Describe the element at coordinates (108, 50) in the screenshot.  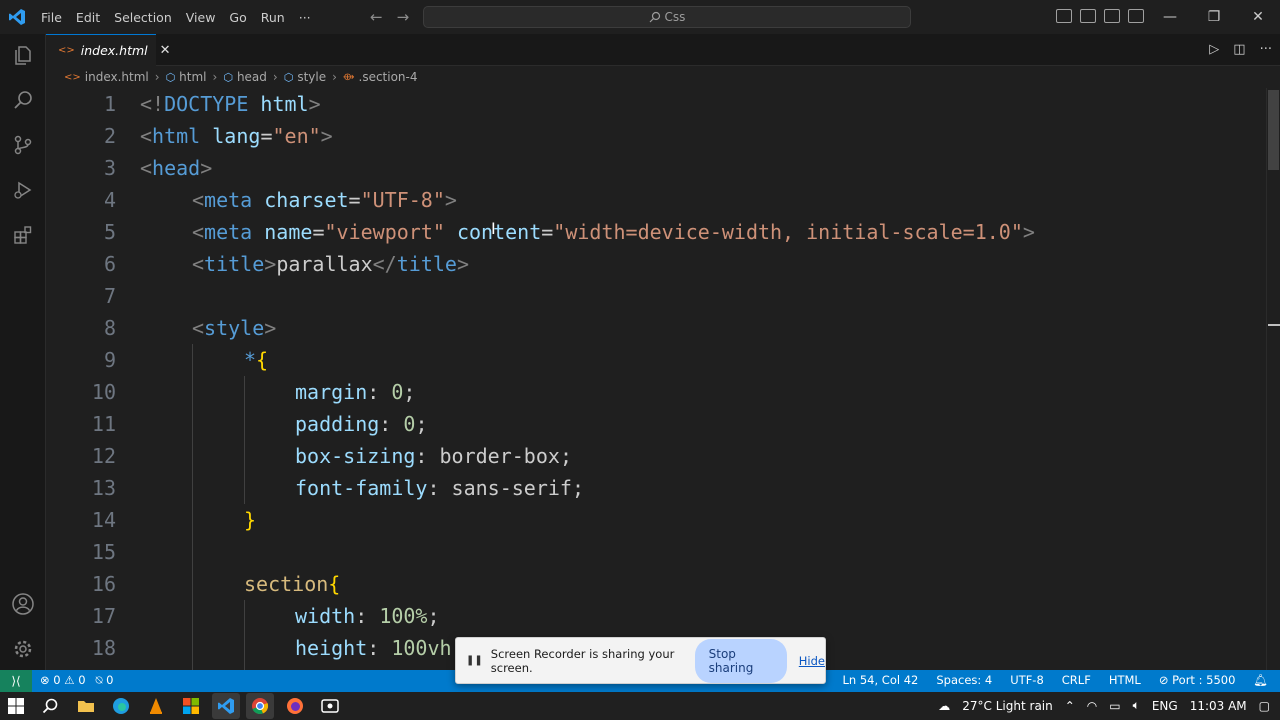
I see `tab-index-html: <> index.html ✕` at that location.